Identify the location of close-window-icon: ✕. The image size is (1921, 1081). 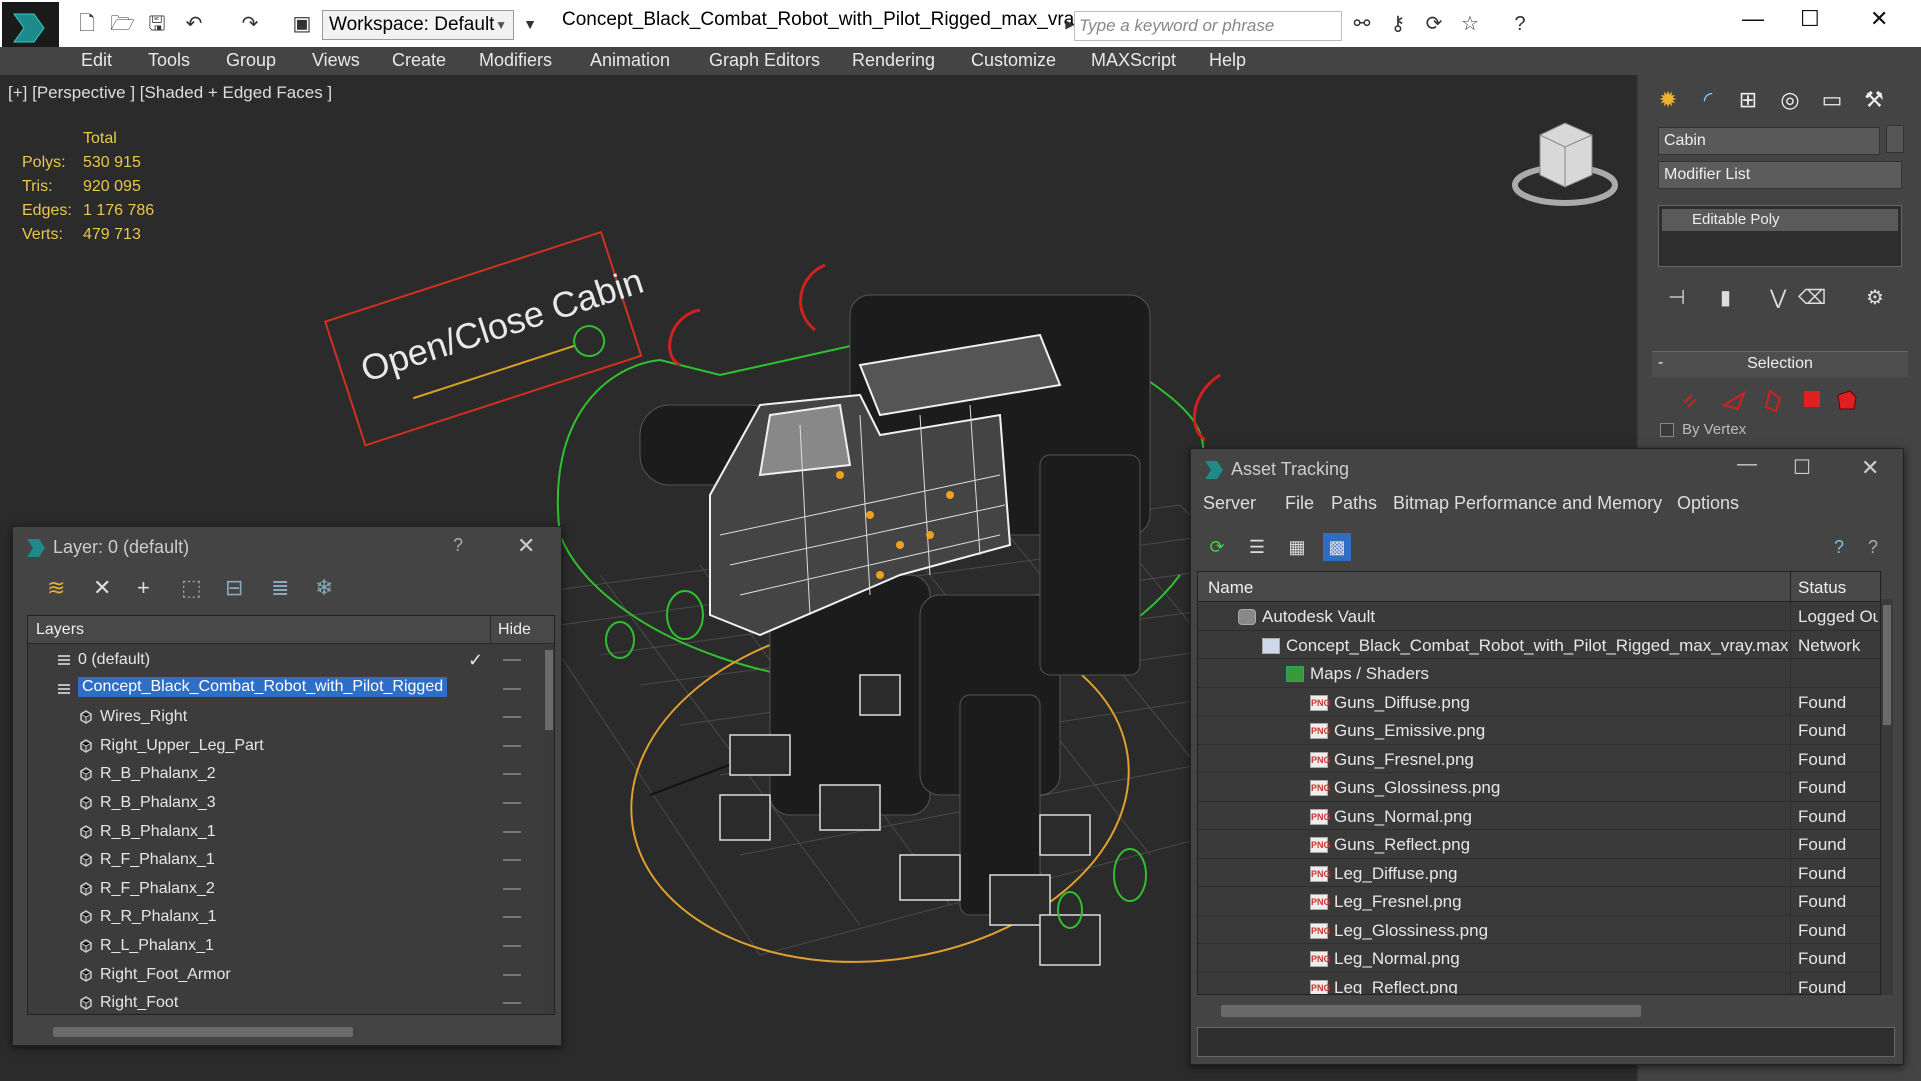
(1879, 19).